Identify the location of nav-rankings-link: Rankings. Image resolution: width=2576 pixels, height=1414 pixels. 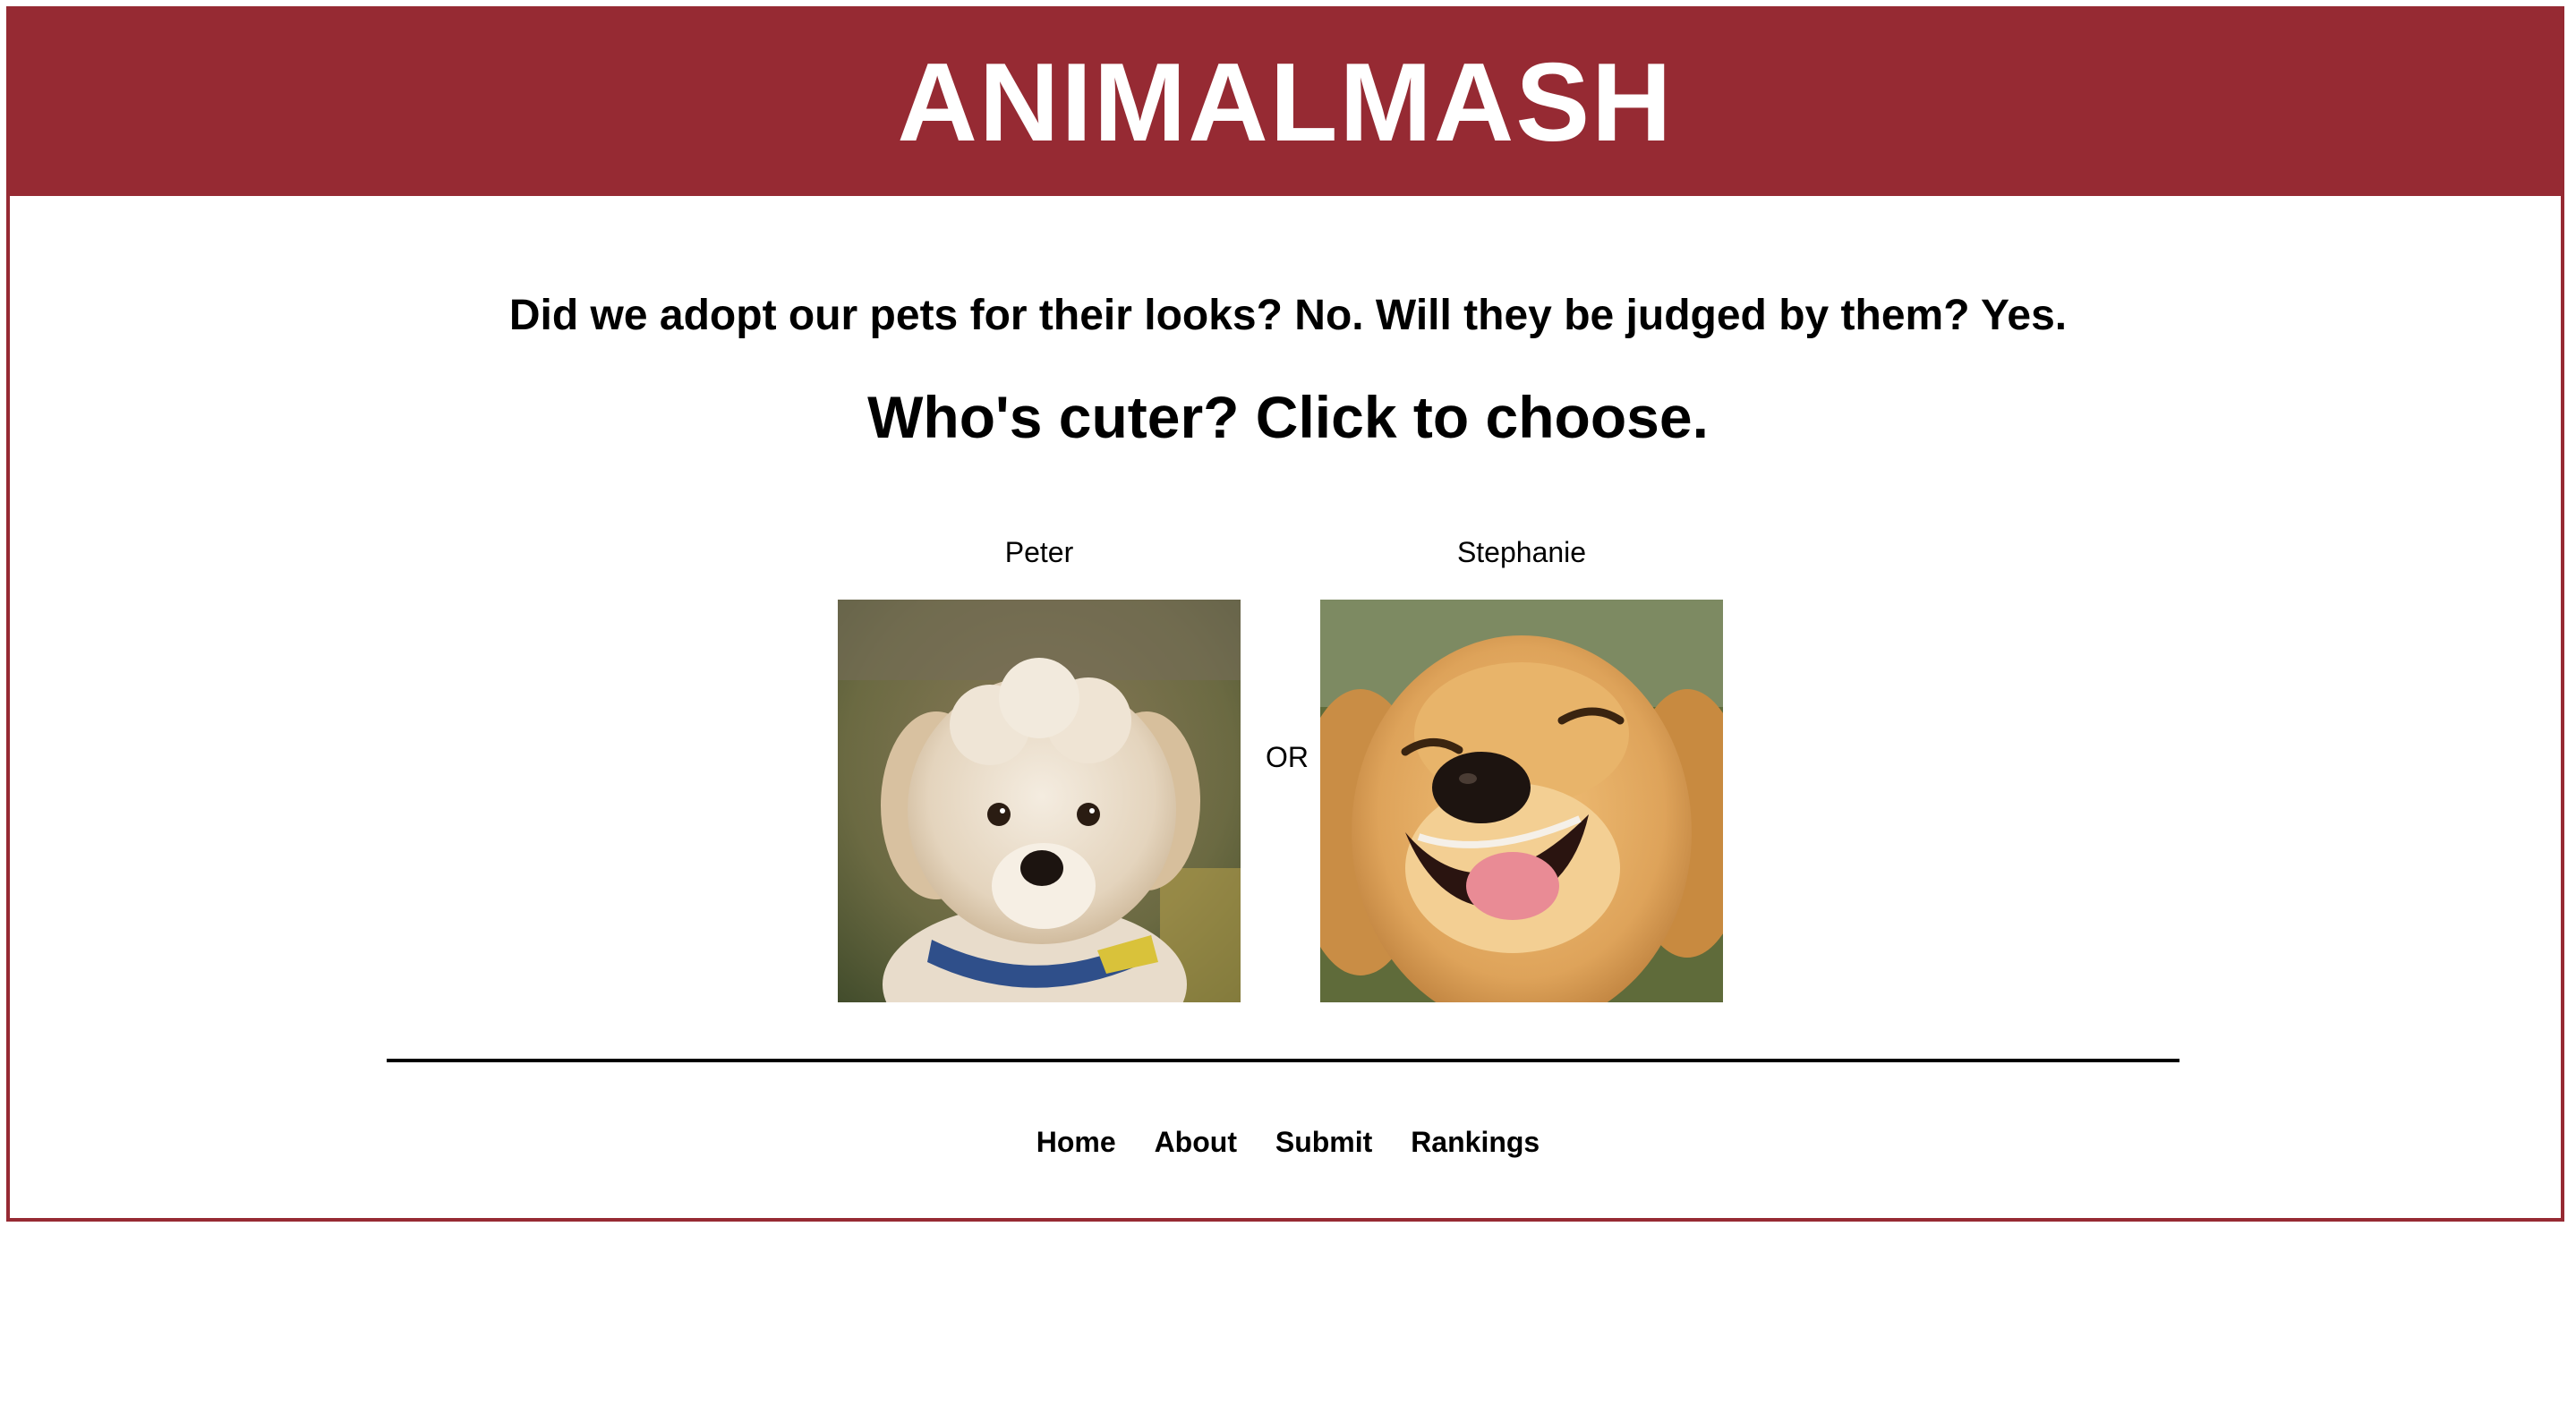
(1475, 1142).